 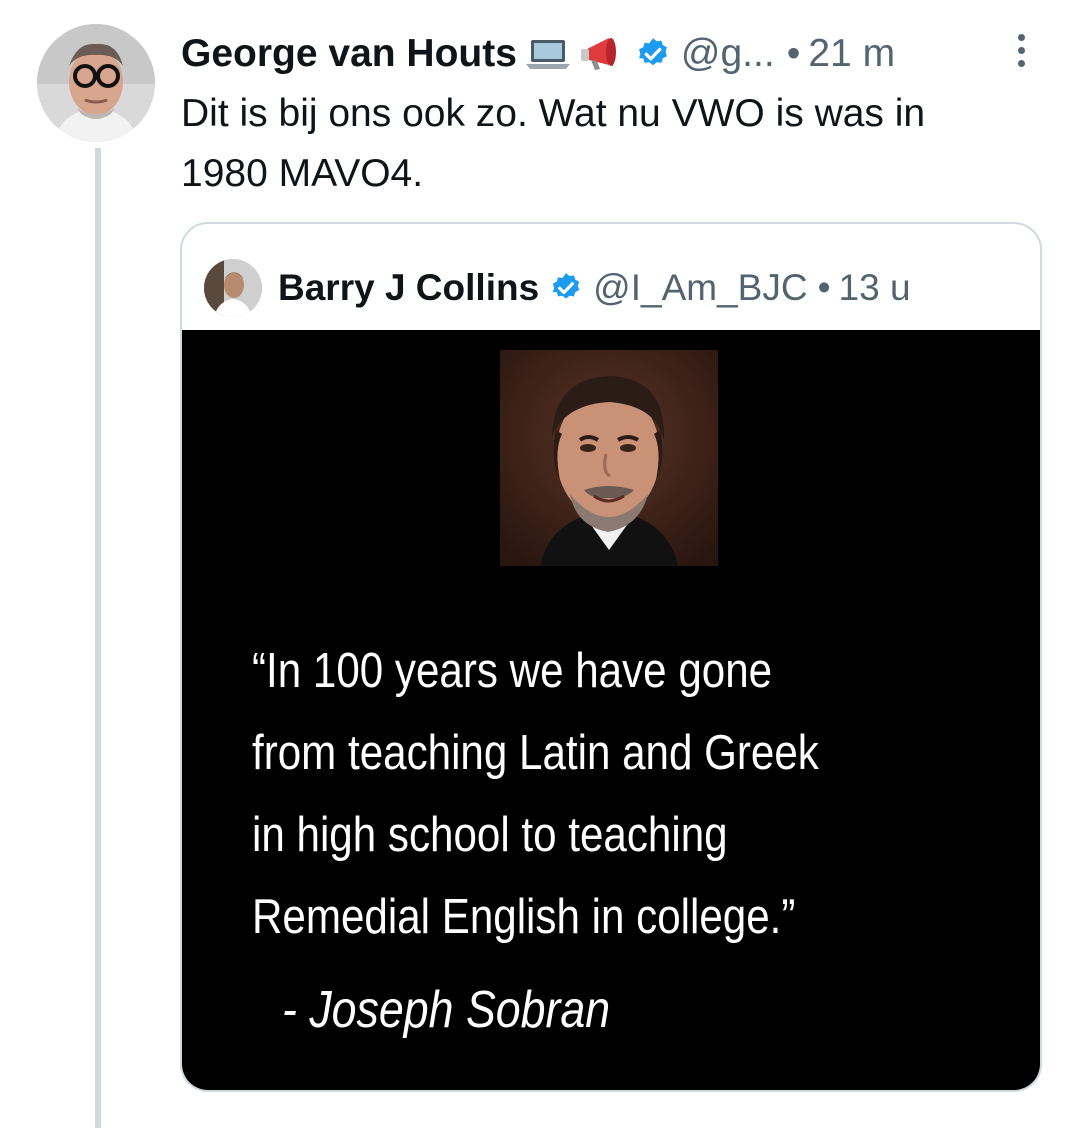 I want to click on quote-line: in high school to teaching, so click(x=490, y=835).